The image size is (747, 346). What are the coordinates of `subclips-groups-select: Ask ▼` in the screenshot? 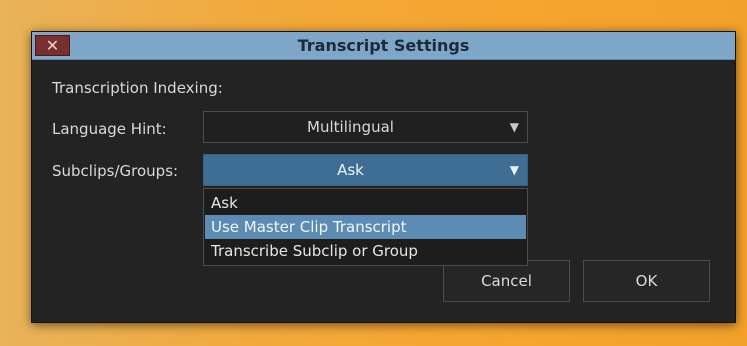 It's located at (365, 170).